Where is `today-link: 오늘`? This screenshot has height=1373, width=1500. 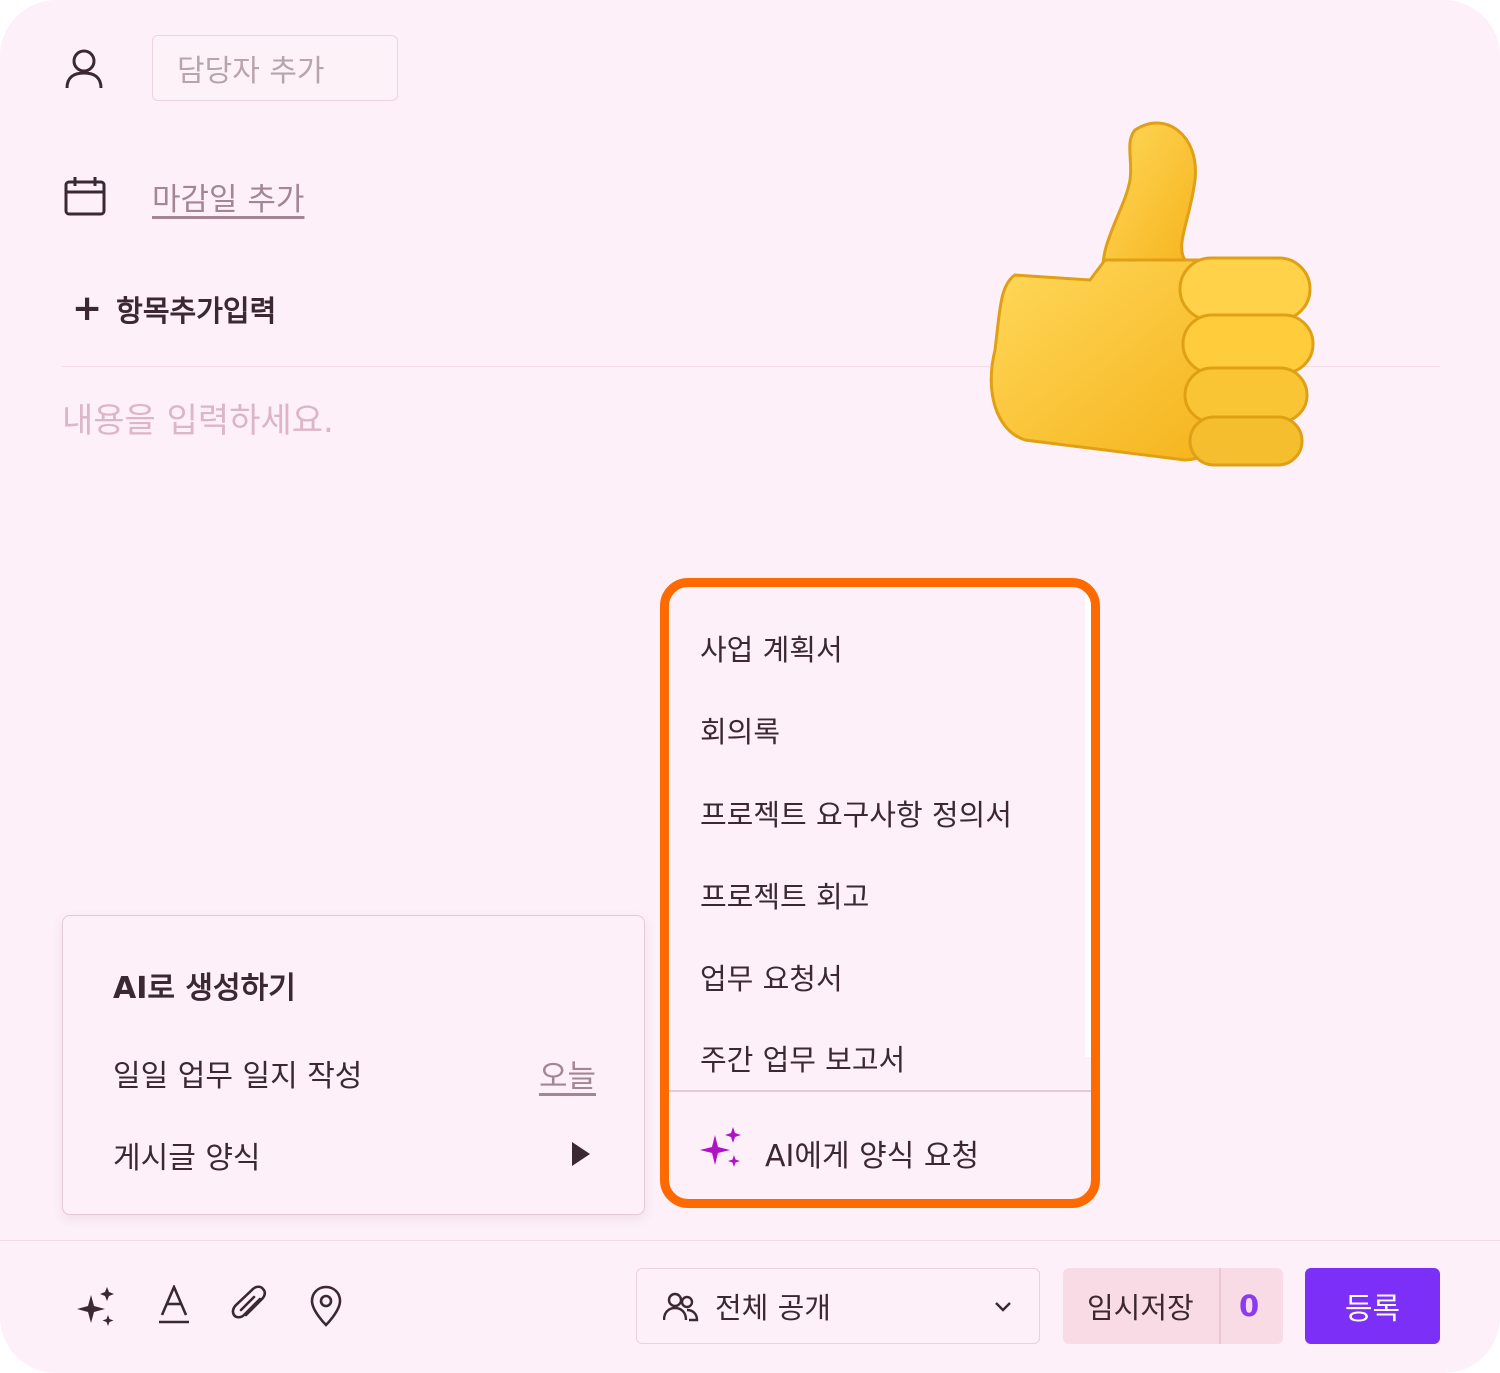 today-link: 오늘 is located at coordinates (567, 1073).